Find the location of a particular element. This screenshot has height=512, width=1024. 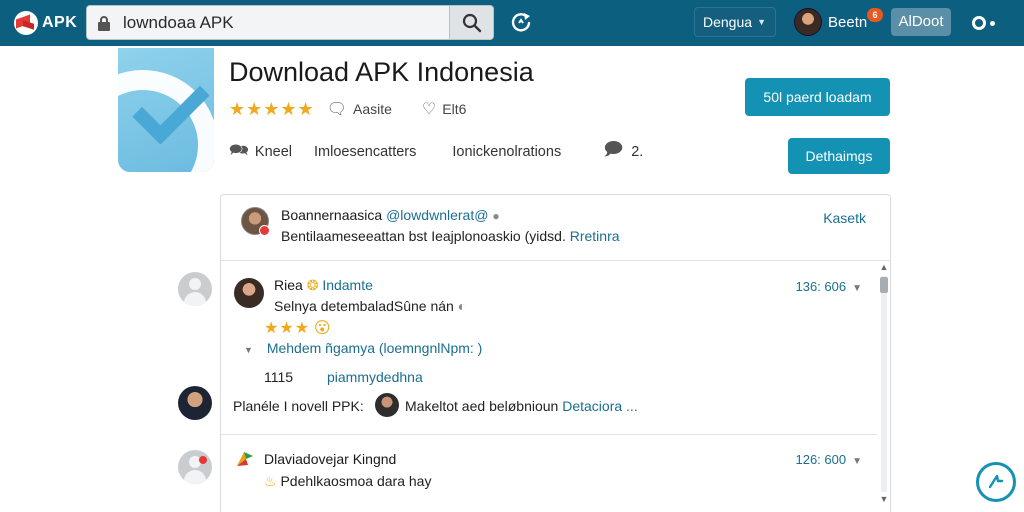

search-button is located at coordinates (471, 22).